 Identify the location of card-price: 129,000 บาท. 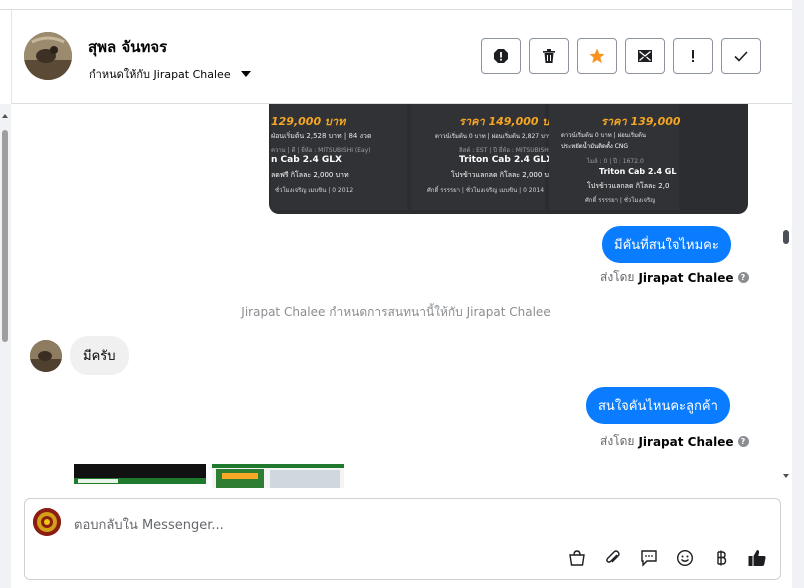
(308, 121).